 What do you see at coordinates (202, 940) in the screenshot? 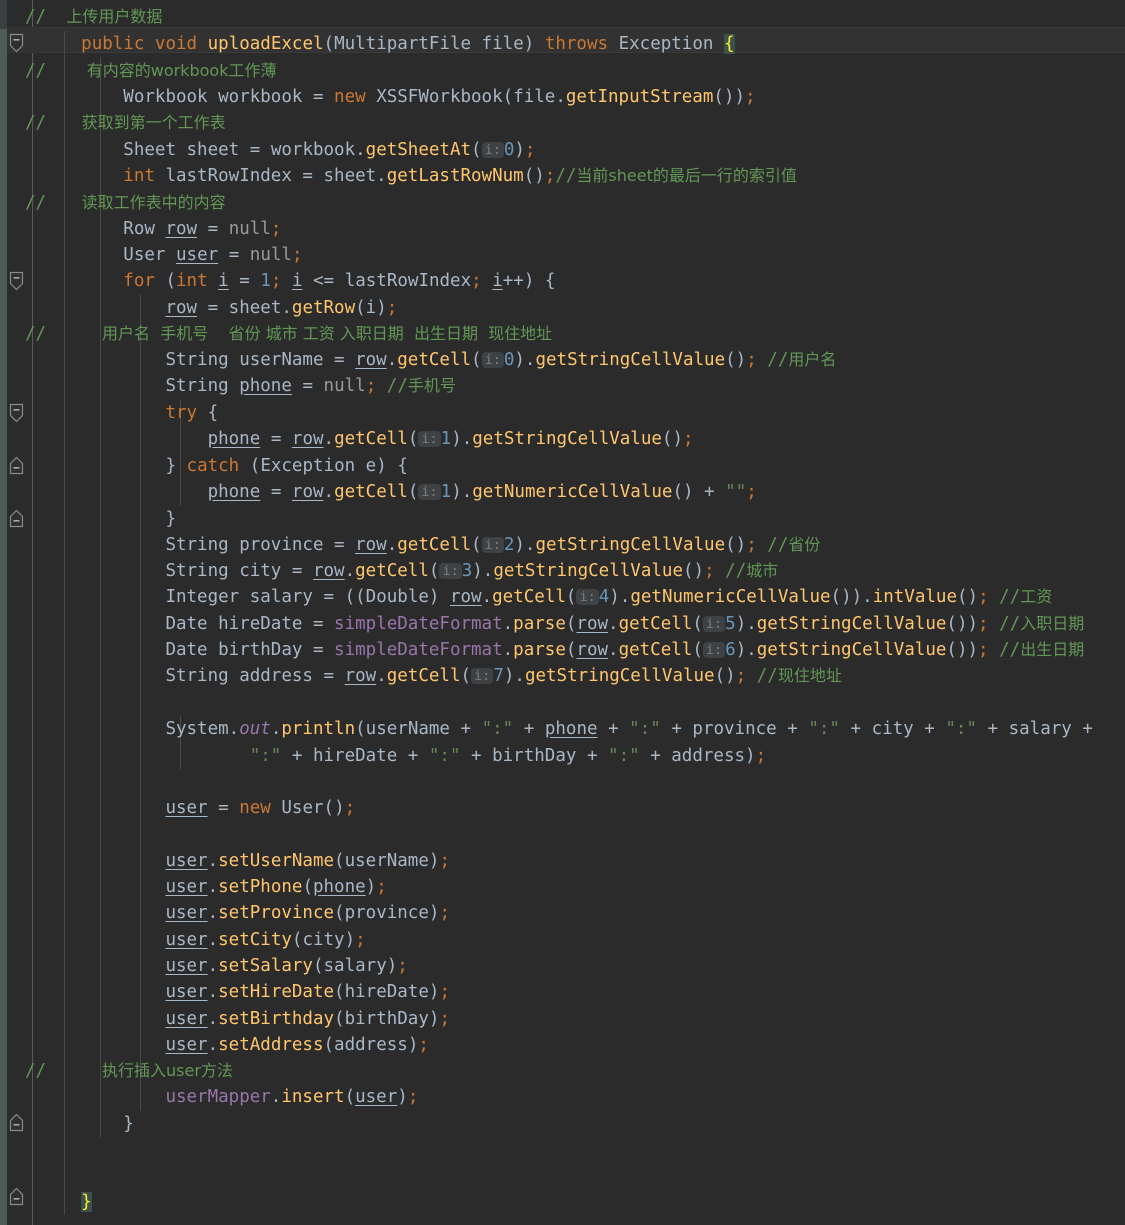
I see `code-line: user.setCity(city);` at bounding box center [202, 940].